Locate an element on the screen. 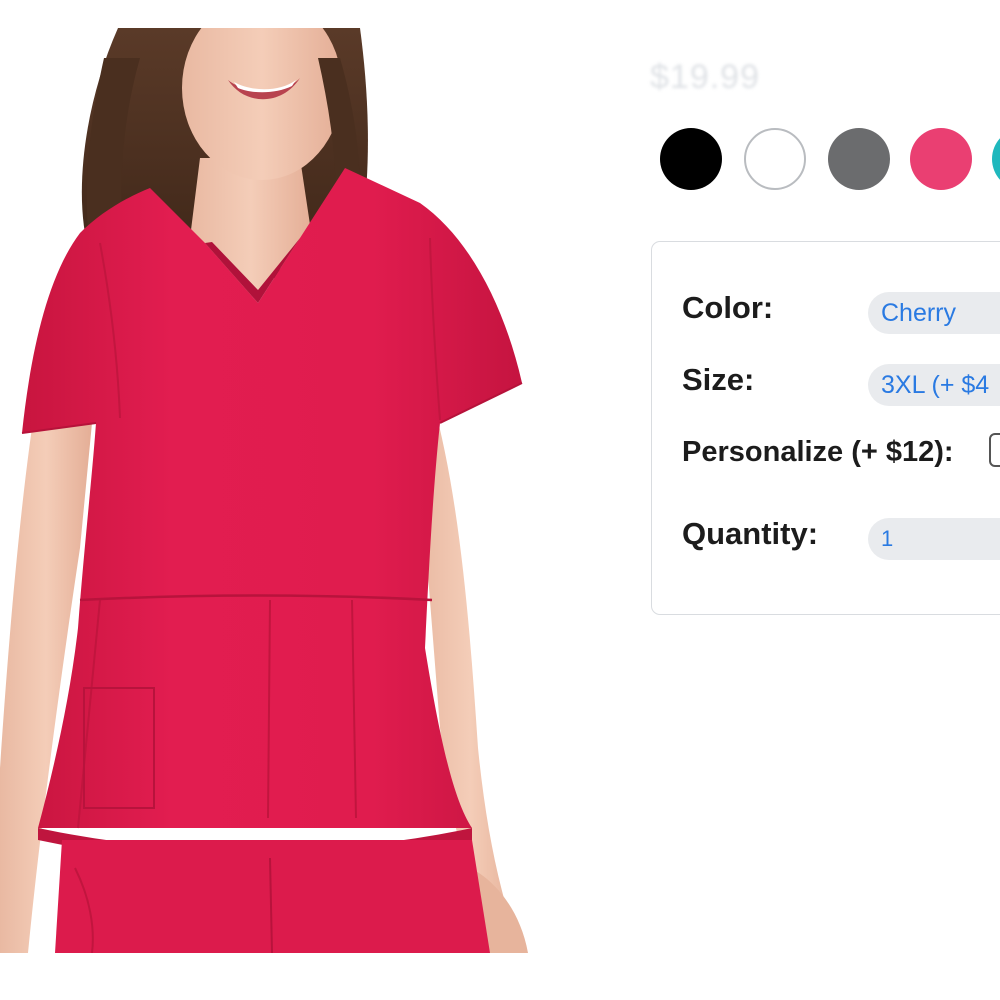 The height and width of the screenshot is (1000, 1000). swatch-gray is located at coordinates (859, 159).